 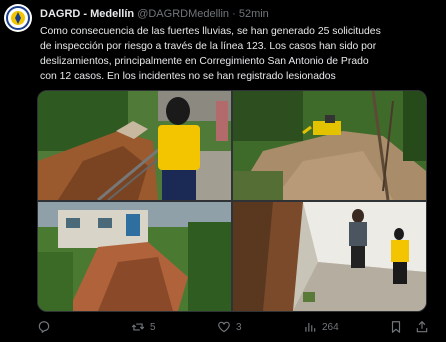 I want to click on photo-excavator-road, so click(x=329, y=145).